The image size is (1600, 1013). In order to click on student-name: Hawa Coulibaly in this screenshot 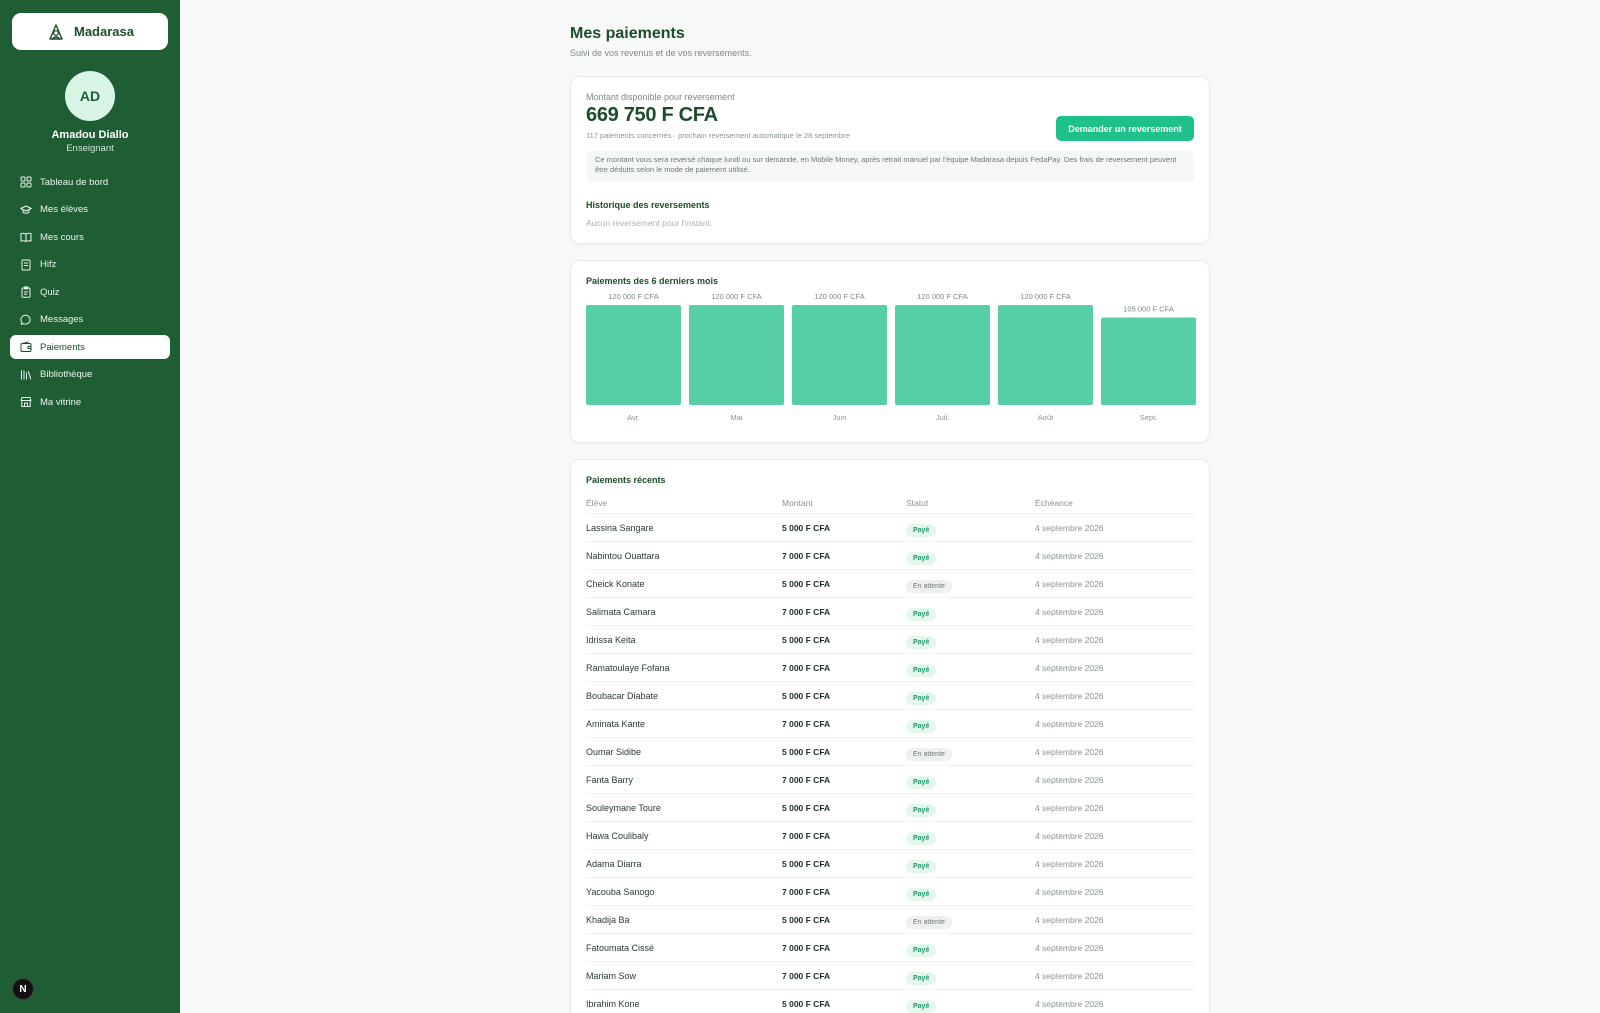, I will do `click(617, 835)`.